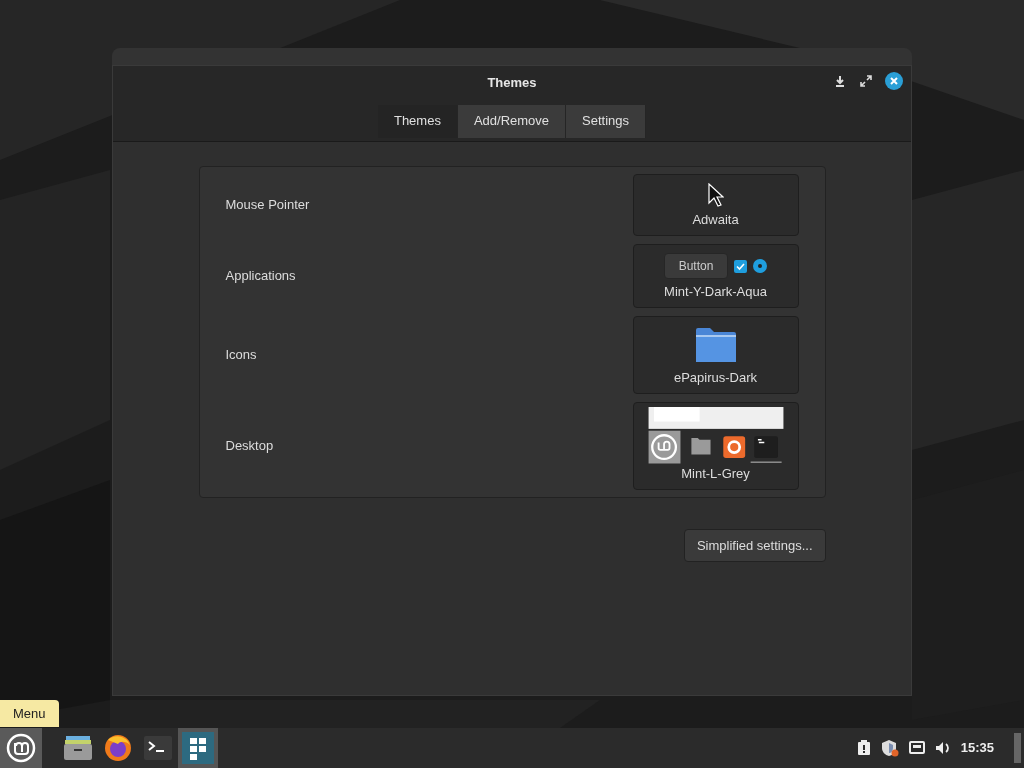 The width and height of the screenshot is (1024, 768). I want to click on shield-icon, so click(889, 748).